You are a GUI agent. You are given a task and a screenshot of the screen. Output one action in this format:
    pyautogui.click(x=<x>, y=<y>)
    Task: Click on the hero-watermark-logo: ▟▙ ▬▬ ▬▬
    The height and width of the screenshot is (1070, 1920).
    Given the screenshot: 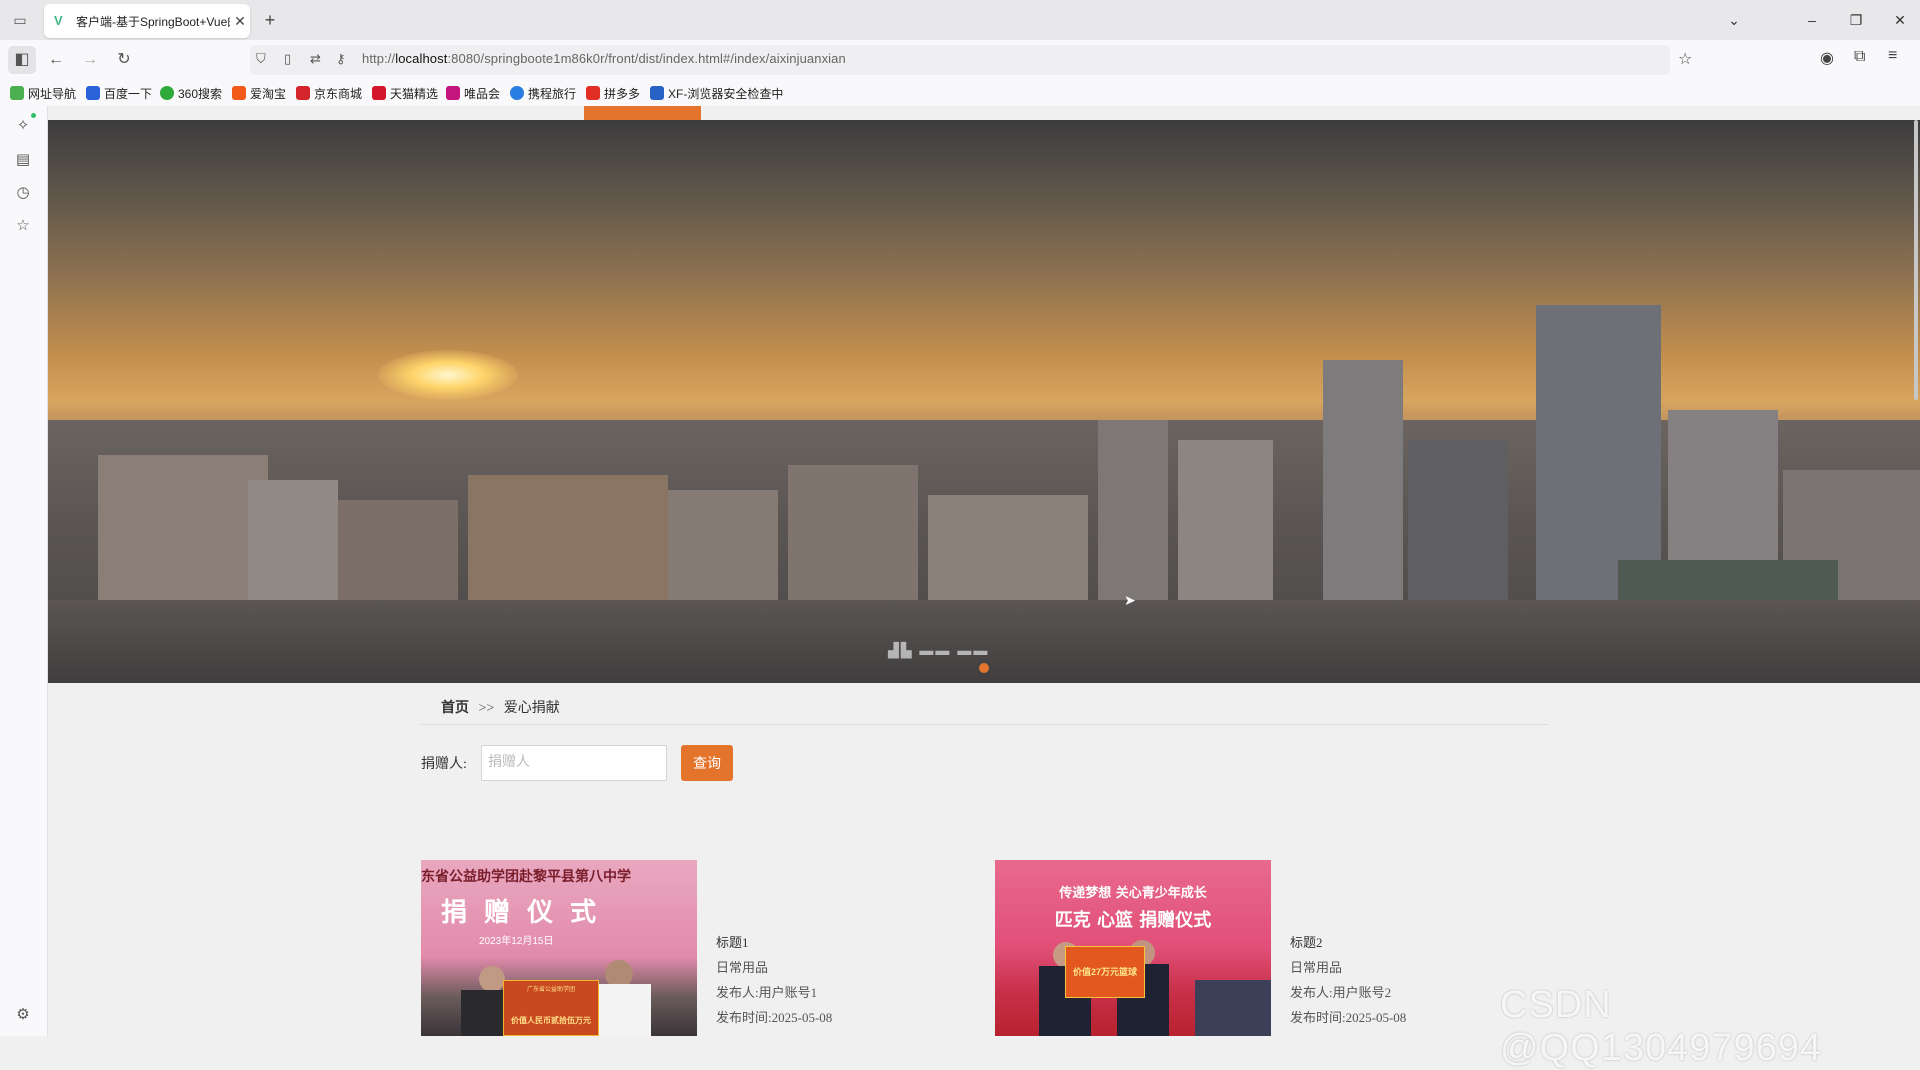 What is the action you would take?
    pyautogui.click(x=939, y=650)
    